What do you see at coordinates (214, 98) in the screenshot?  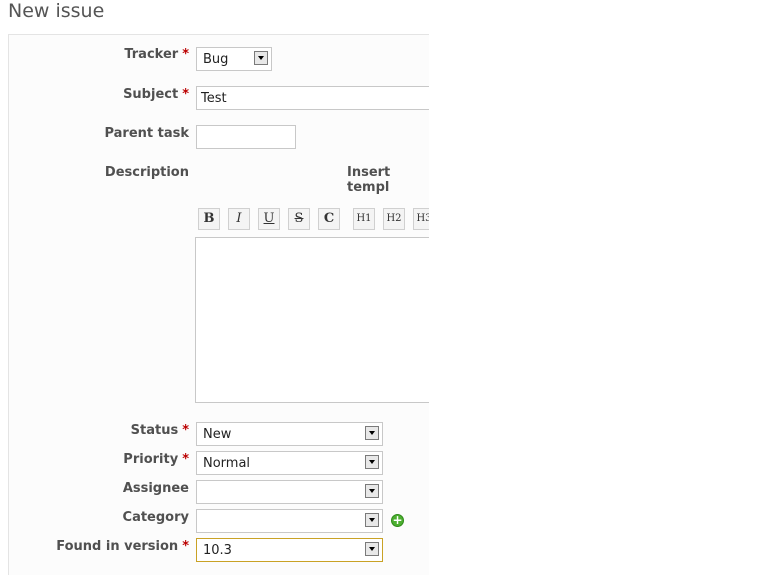 I see `subject-value: Test` at bounding box center [214, 98].